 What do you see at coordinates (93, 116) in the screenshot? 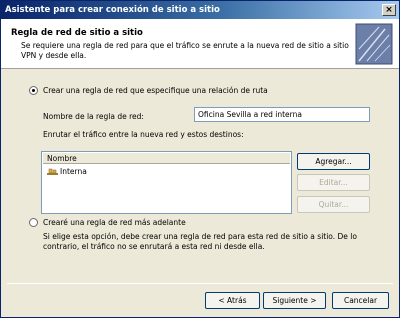
I see `rule-name-label: Nombre de la regla de red:` at bounding box center [93, 116].